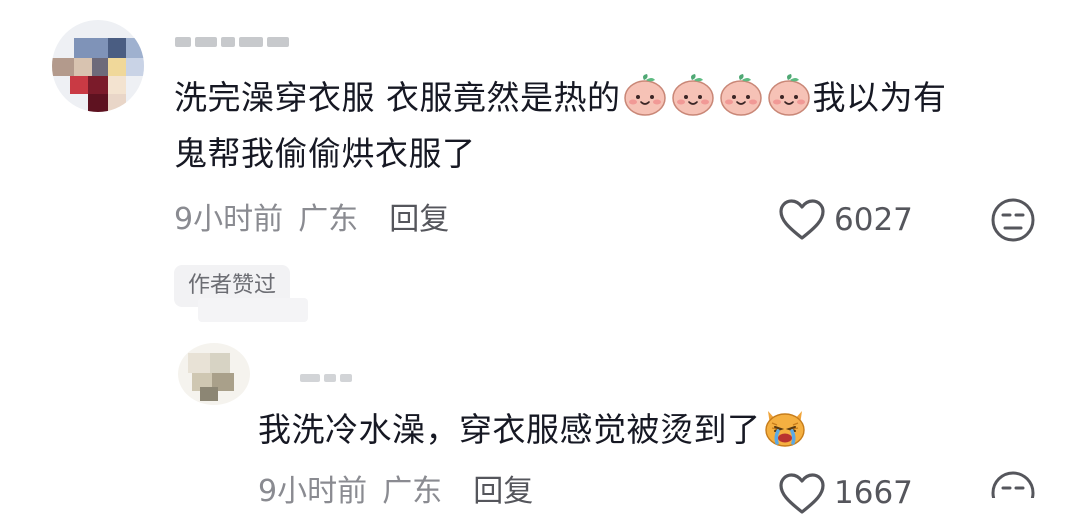  Describe the element at coordinates (879, 97) in the screenshot. I see `comment-text-part2: 我以为有` at that location.